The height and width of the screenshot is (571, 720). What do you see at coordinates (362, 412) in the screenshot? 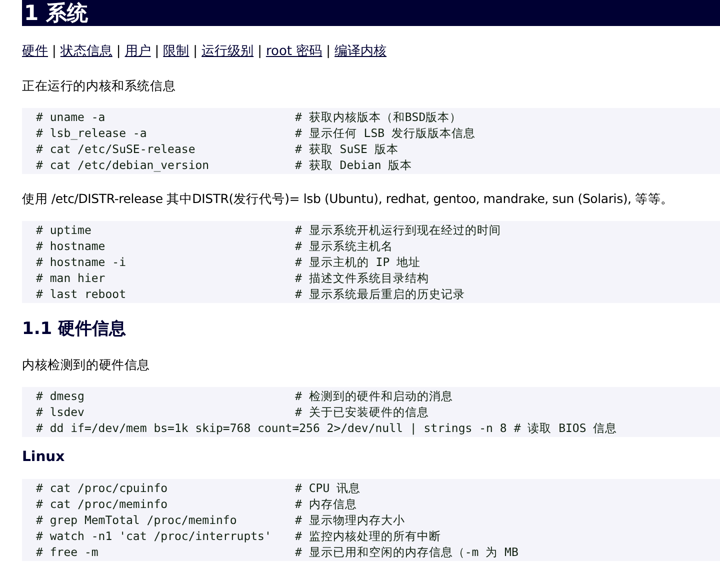
I see `code-comment: # 关于已安装硬件的信息` at bounding box center [362, 412].